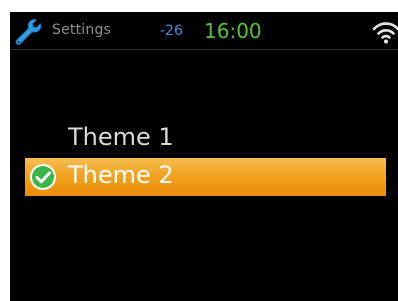  I want to click on signal-value: -26, so click(171, 31).